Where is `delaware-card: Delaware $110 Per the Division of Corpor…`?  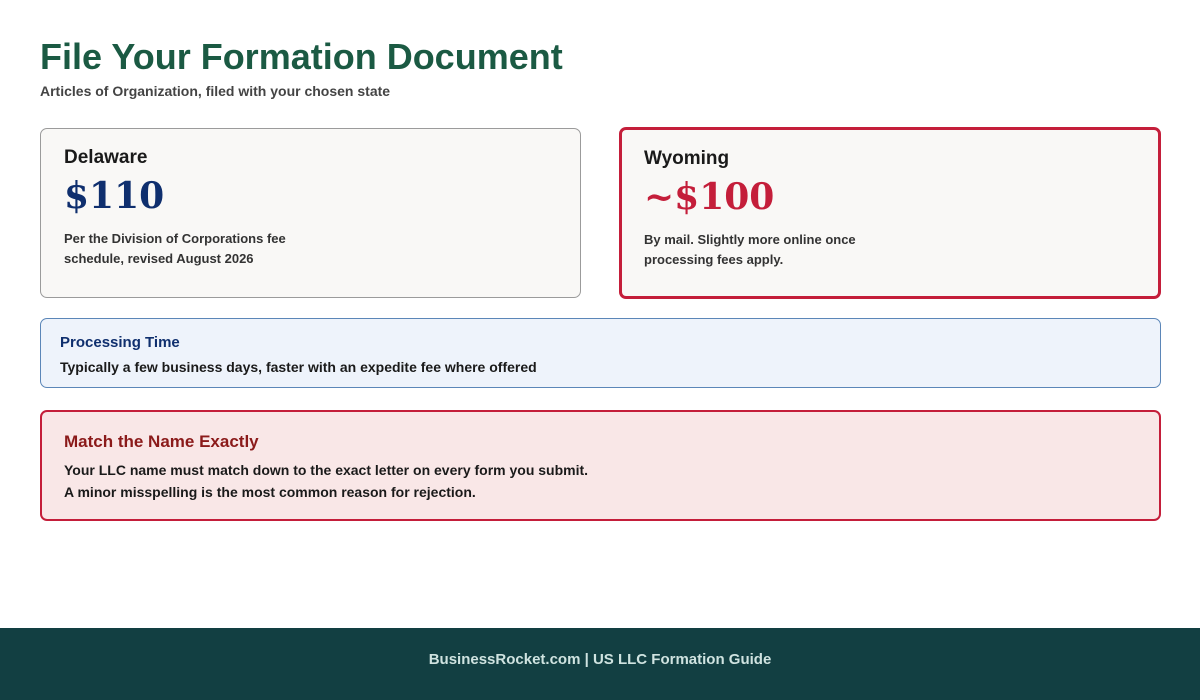 delaware-card: Delaware $110 Per the Division of Corpor… is located at coordinates (310, 213).